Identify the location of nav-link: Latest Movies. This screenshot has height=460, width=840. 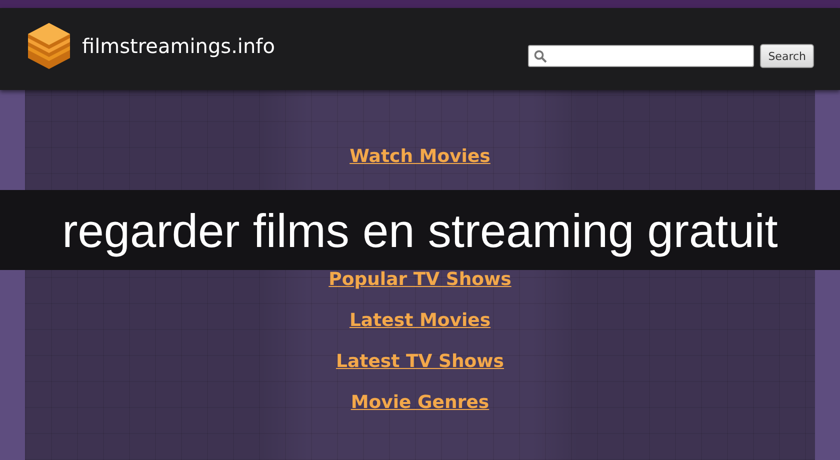
(420, 321).